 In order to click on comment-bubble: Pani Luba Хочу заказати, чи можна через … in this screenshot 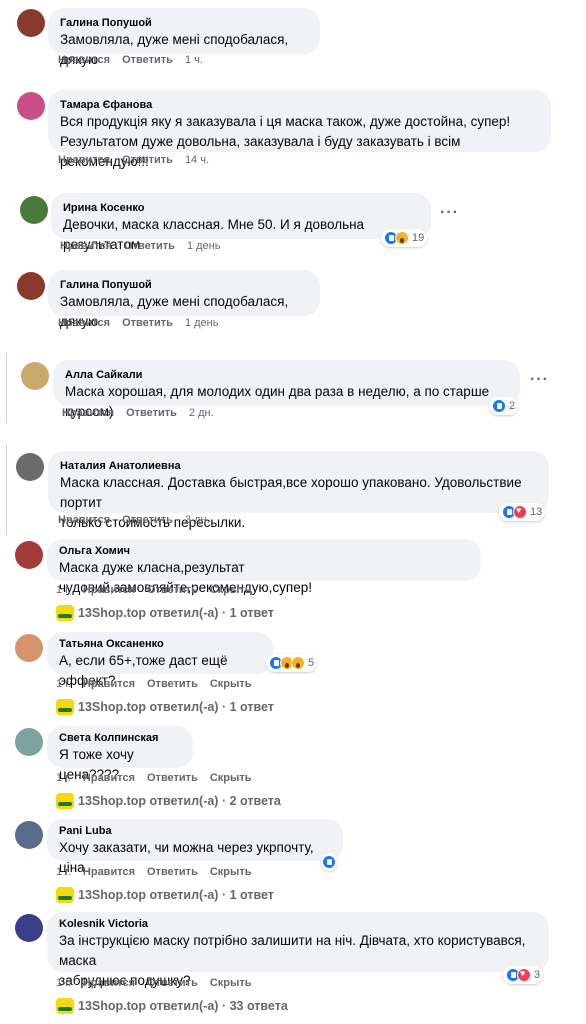, I will do `click(195, 847)`.